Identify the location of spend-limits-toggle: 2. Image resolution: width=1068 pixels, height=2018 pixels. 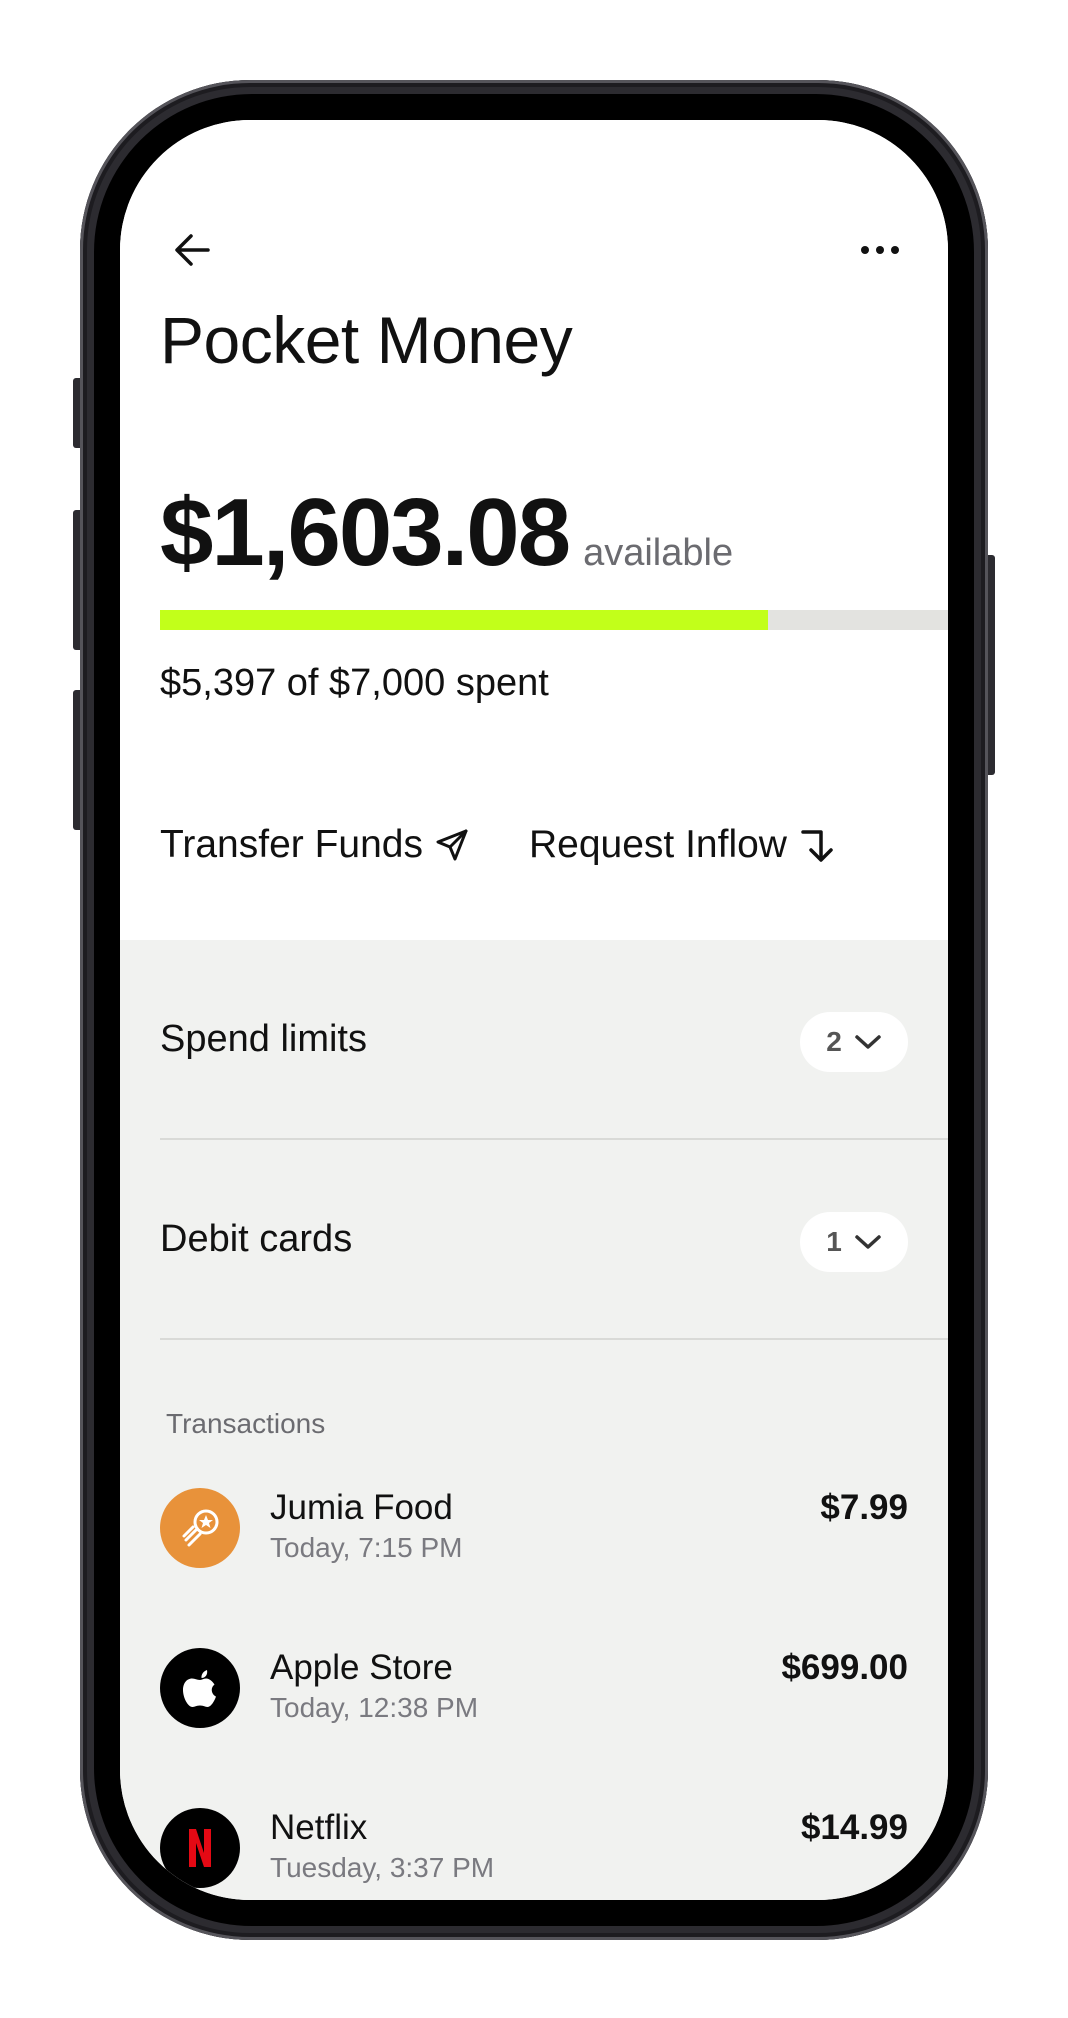
(854, 1042).